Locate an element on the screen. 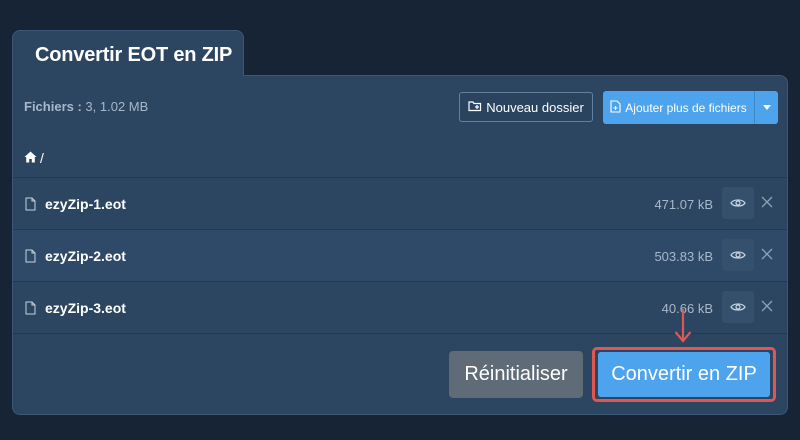 The width and height of the screenshot is (800, 440). reset-button: Réinitialiser is located at coordinates (516, 374).